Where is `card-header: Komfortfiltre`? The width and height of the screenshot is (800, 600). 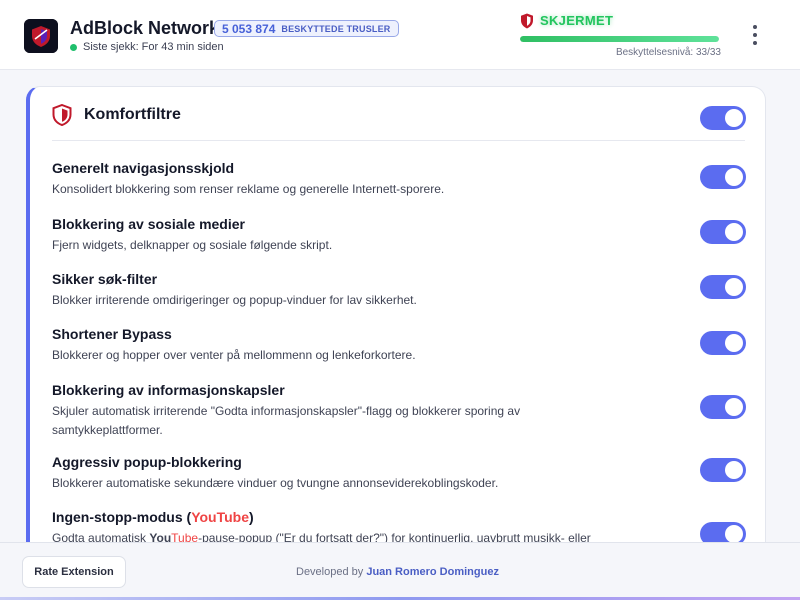
card-header: Komfortfiltre is located at coordinates (116, 115).